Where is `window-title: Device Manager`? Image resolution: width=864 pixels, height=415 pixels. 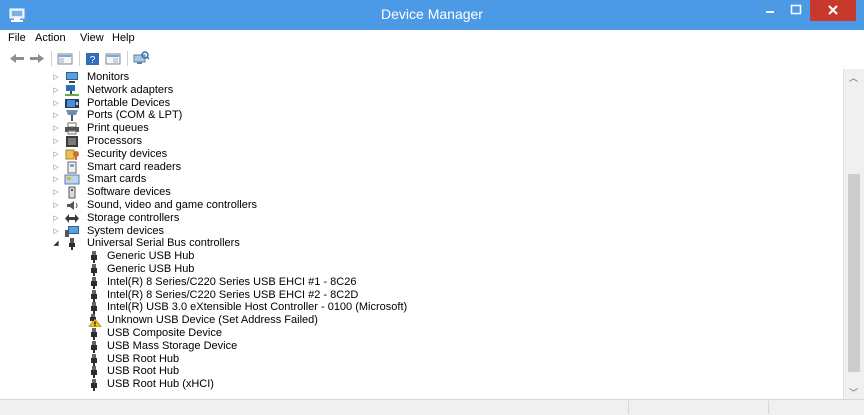
window-title: Device Manager is located at coordinates (432, 14).